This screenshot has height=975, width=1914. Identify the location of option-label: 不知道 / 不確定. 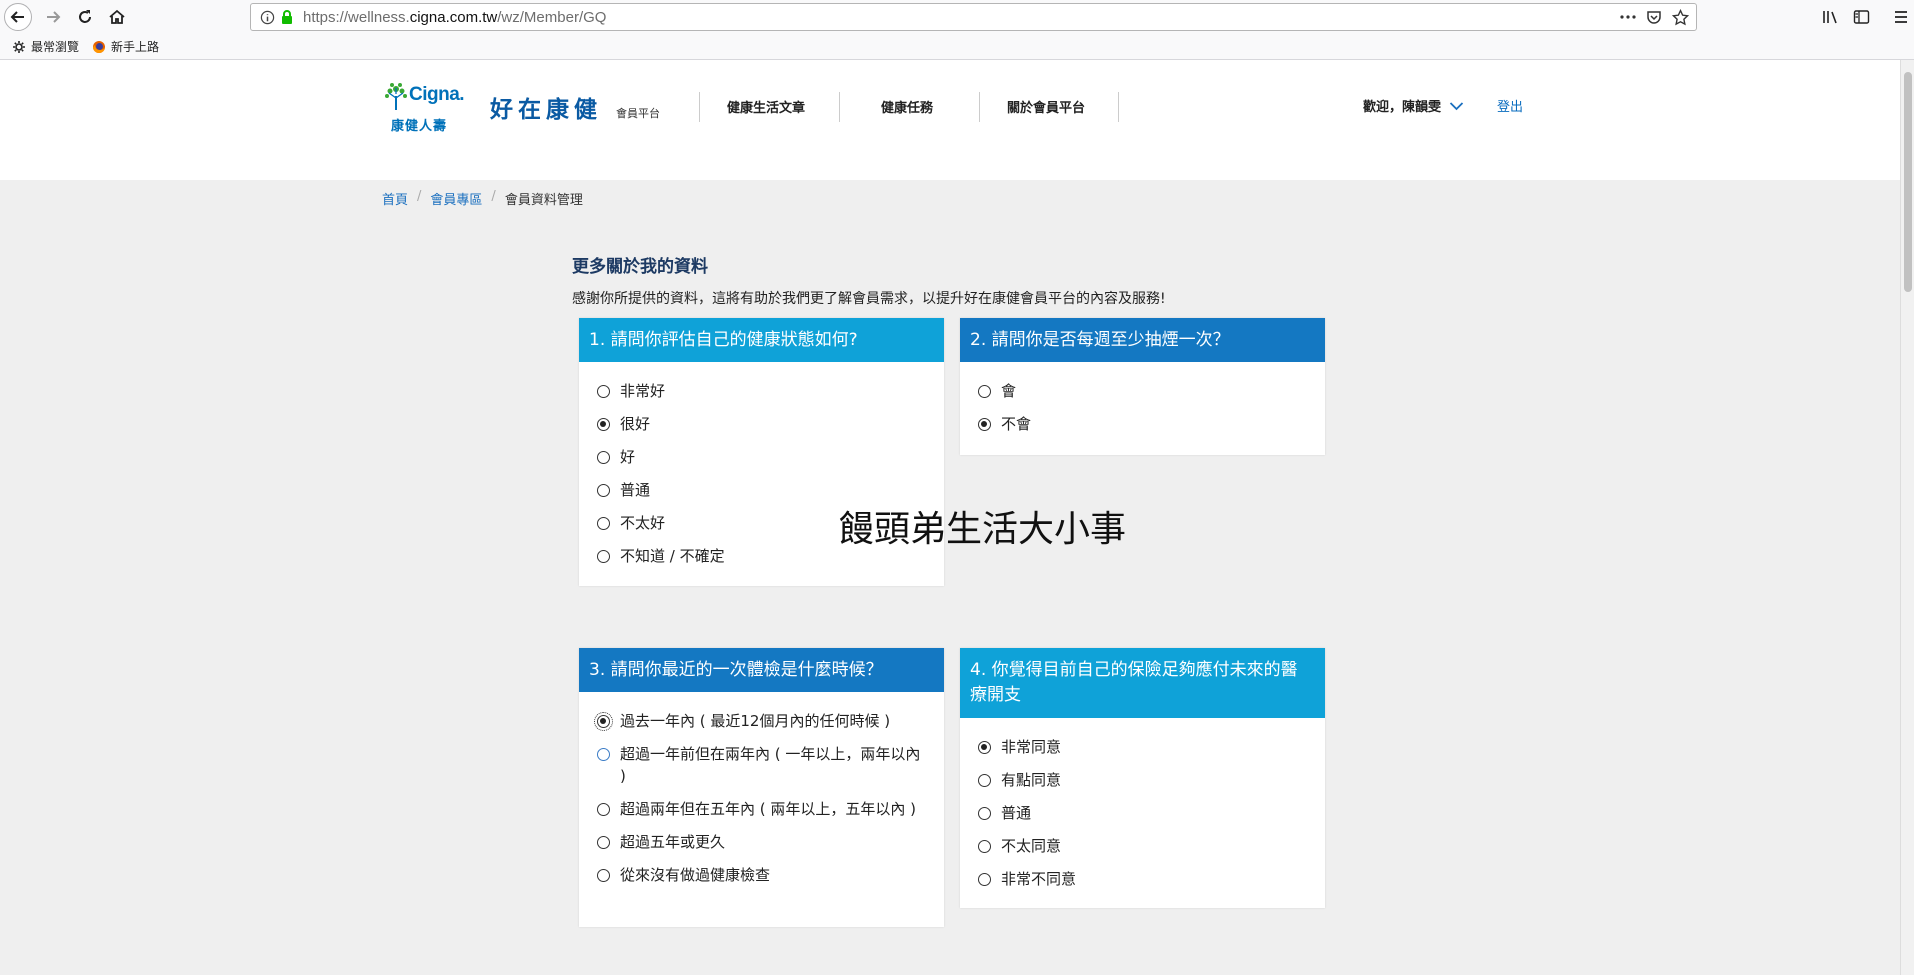
(672, 556).